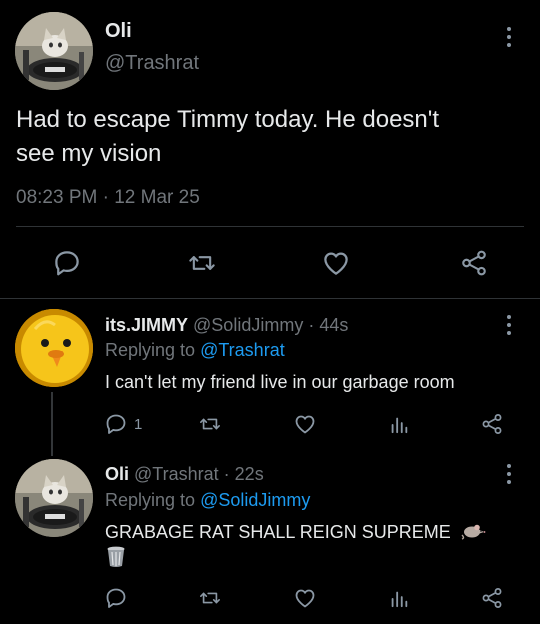 The image size is (540, 624). Describe the element at coordinates (278, 532) in the screenshot. I see `reply-text: GRABAGE RAT SHALL REIGN SUPREME` at that location.